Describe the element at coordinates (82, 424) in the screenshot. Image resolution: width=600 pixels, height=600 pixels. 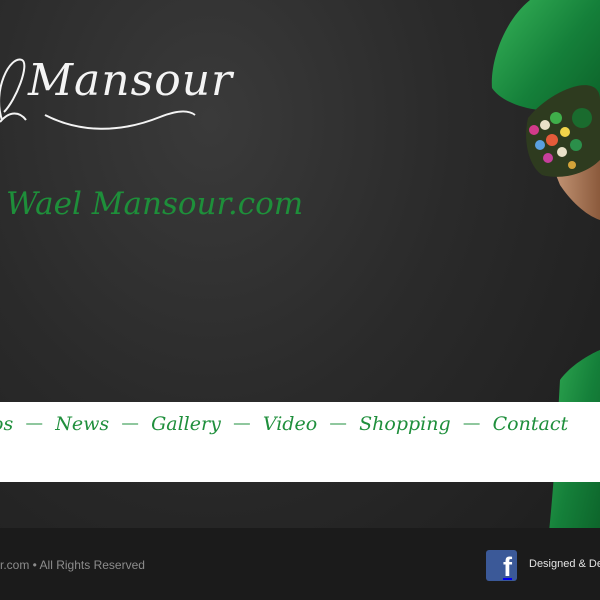
I see `nav-item-news: News` at that location.